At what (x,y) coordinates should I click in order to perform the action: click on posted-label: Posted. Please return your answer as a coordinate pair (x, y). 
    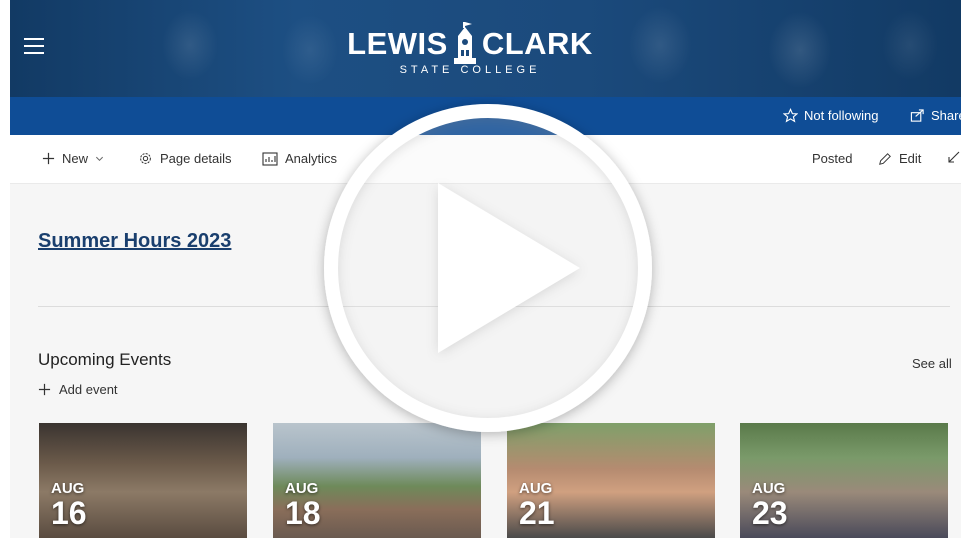
    Looking at the image, I should click on (832, 158).